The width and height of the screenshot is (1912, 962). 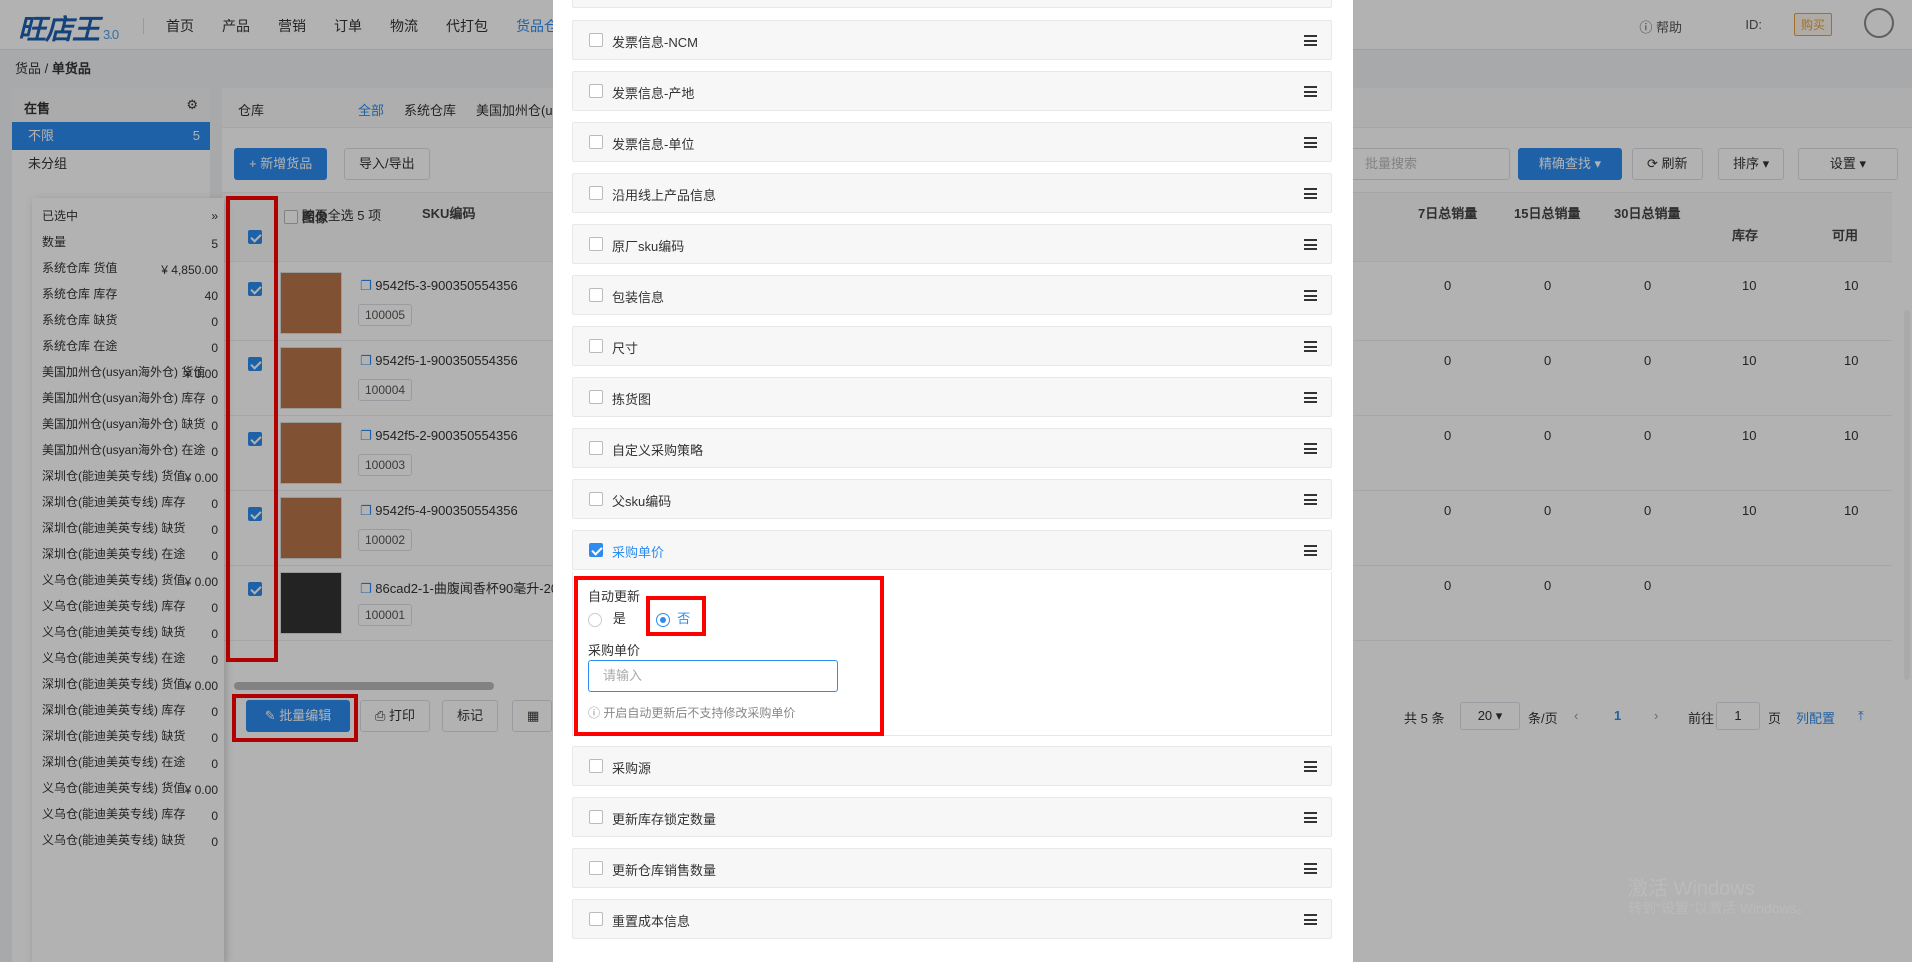 I want to click on field-option: 更新仓库销售数量, so click(x=952, y=868).